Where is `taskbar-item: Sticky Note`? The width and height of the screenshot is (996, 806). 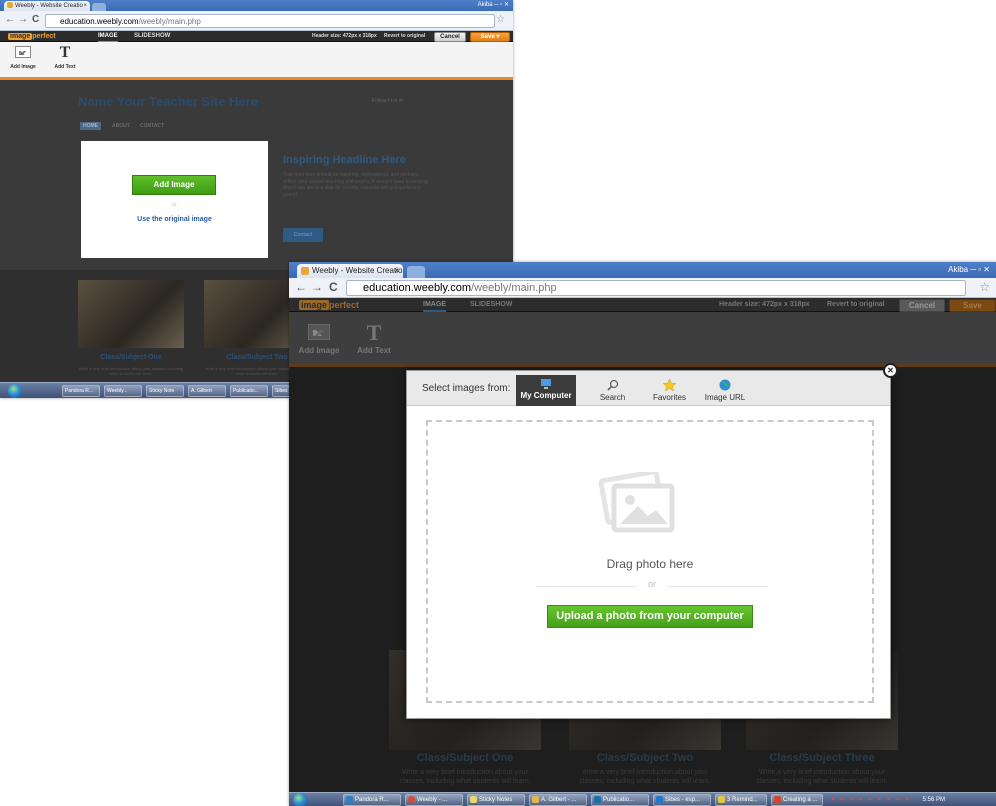
taskbar-item: Sticky Note is located at coordinates (165, 391).